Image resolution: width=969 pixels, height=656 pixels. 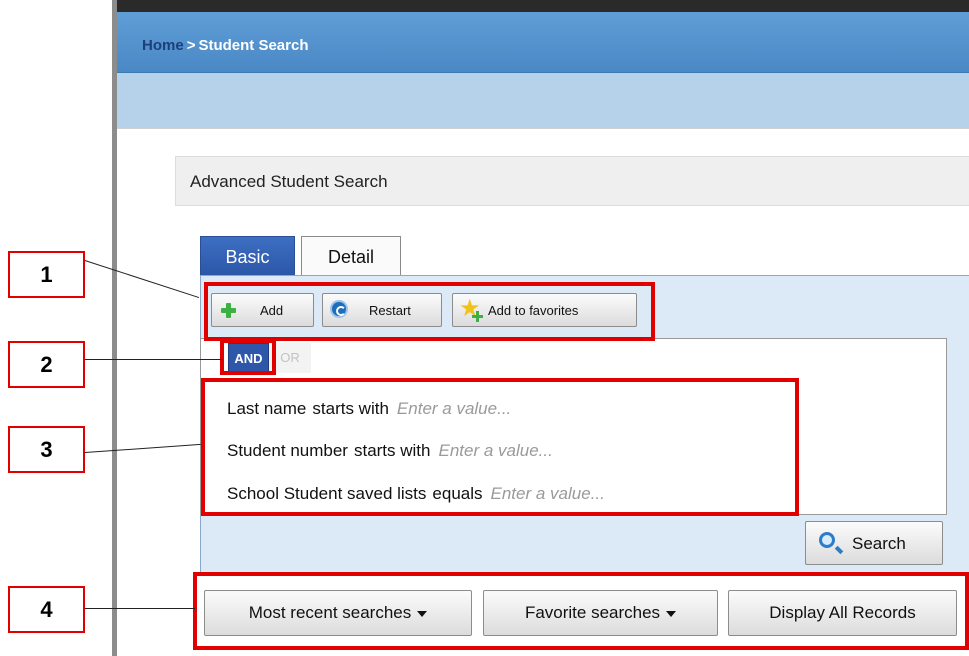 What do you see at coordinates (289, 181) in the screenshot?
I see `panel-title: Advanced Student Search` at bounding box center [289, 181].